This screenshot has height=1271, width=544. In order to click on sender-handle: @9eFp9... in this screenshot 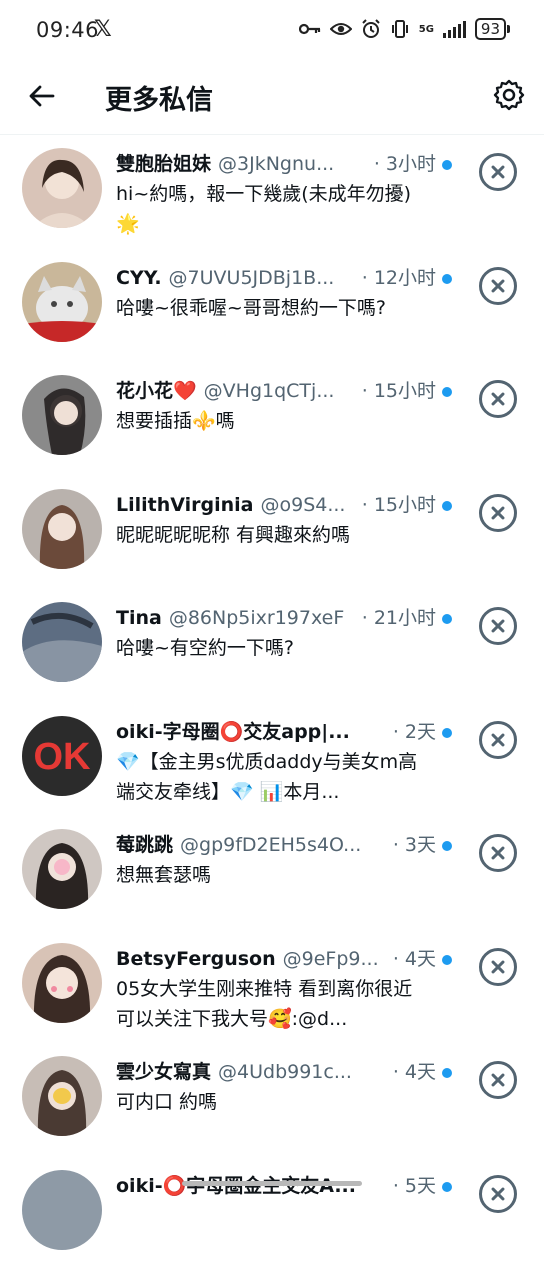, I will do `click(336, 959)`.